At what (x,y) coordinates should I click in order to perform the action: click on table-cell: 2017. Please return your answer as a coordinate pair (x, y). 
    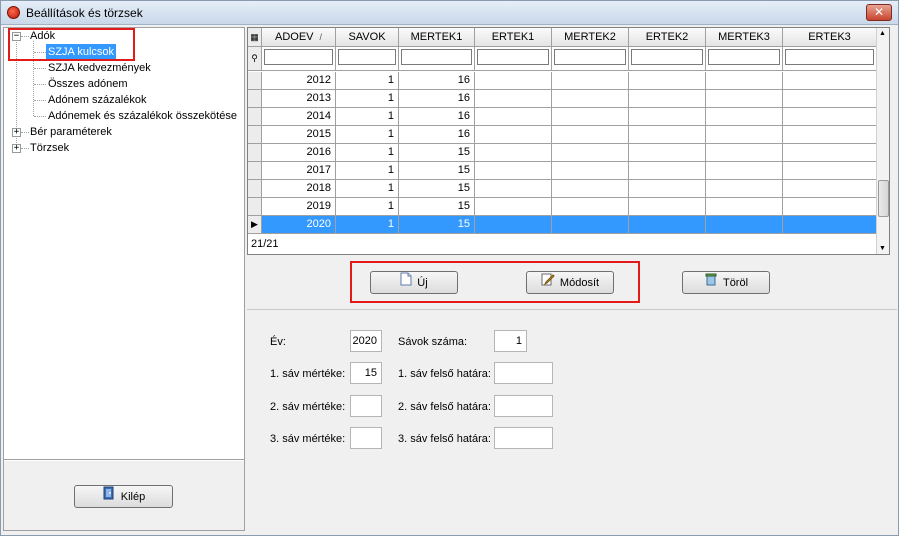
    Looking at the image, I should click on (299, 171).